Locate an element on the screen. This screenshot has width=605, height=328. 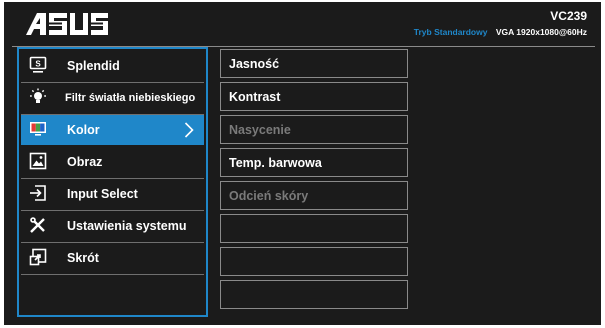
color-icon is located at coordinates (38, 129).